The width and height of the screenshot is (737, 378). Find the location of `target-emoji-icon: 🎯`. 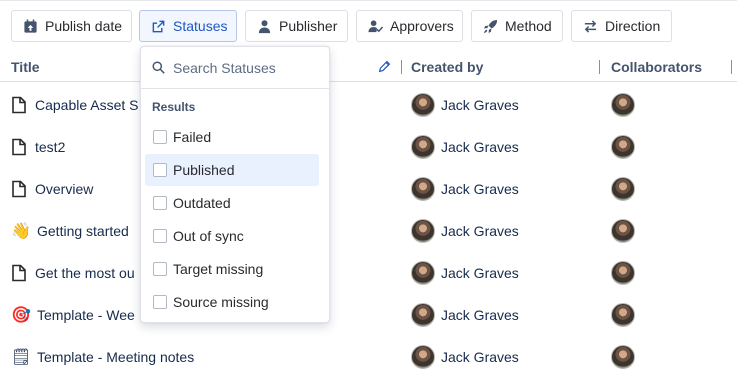

target-emoji-icon: 🎯 is located at coordinates (21, 315).